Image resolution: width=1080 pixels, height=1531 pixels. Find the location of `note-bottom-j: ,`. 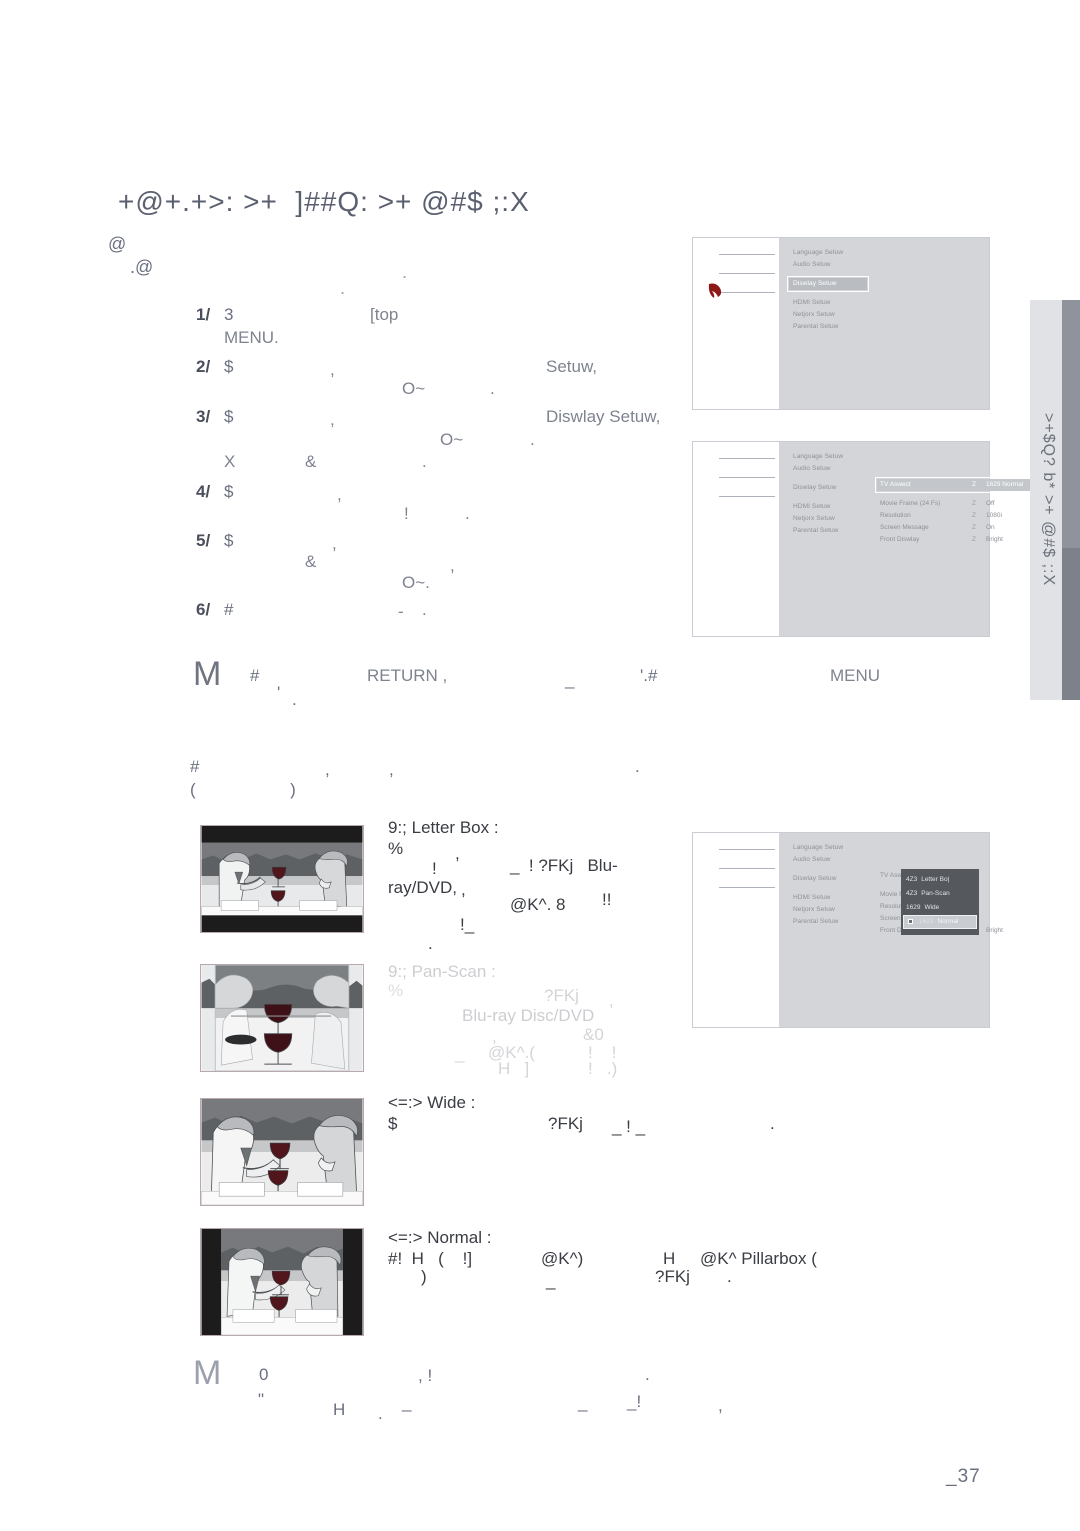

note-bottom-j: , is located at coordinates (720, 1405).